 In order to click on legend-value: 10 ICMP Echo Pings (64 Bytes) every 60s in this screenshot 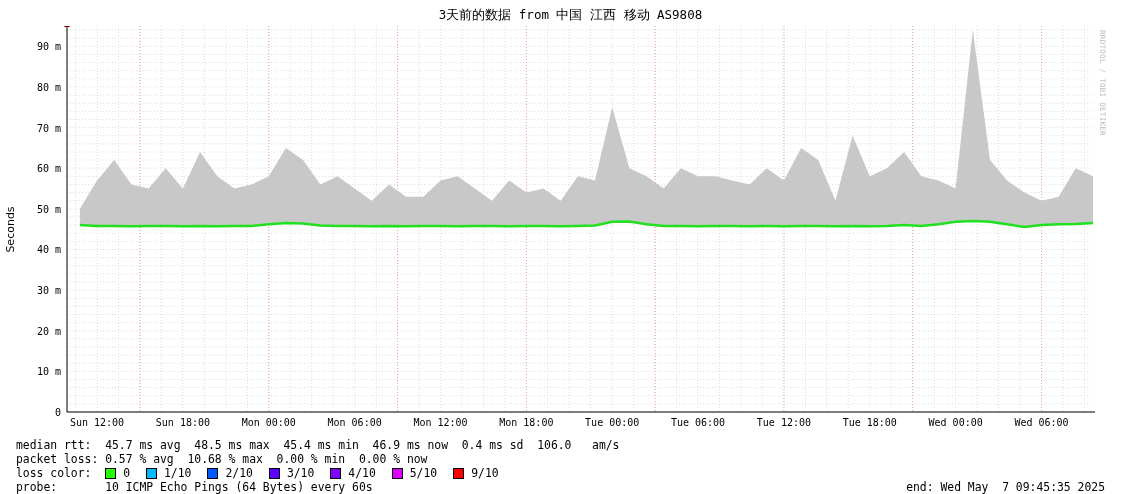, I will do `click(239, 487)`.